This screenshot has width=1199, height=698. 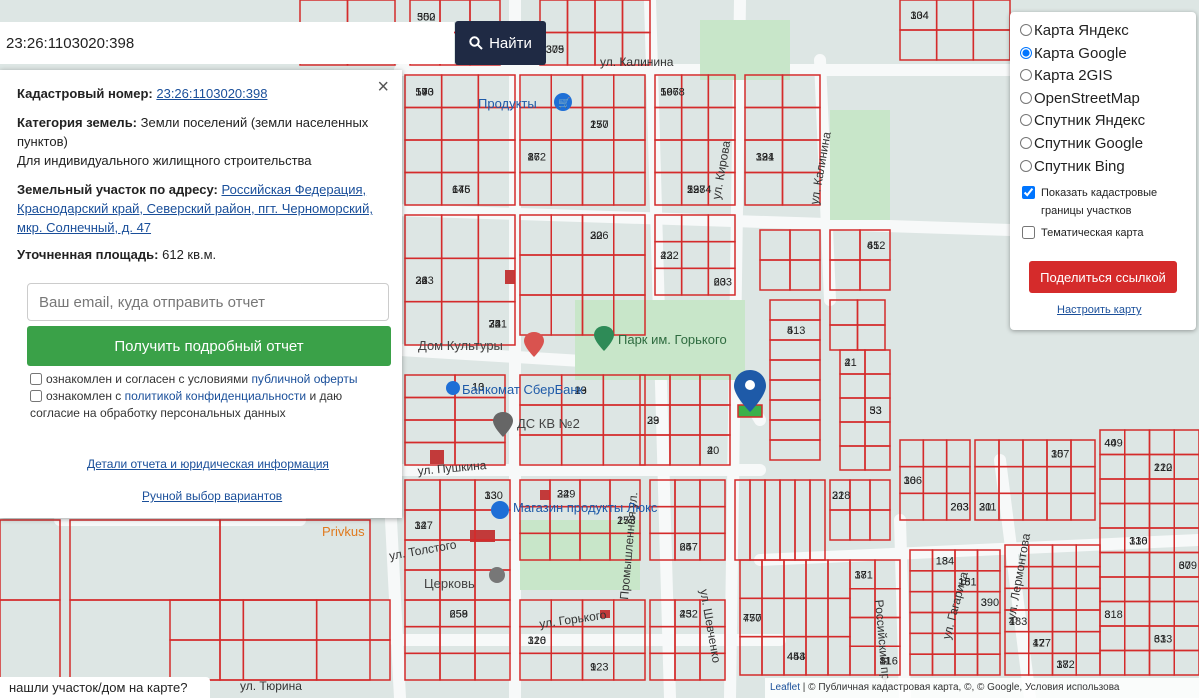 What do you see at coordinates (876, 411) in the screenshot?
I see `parcel-number: 53` at bounding box center [876, 411].